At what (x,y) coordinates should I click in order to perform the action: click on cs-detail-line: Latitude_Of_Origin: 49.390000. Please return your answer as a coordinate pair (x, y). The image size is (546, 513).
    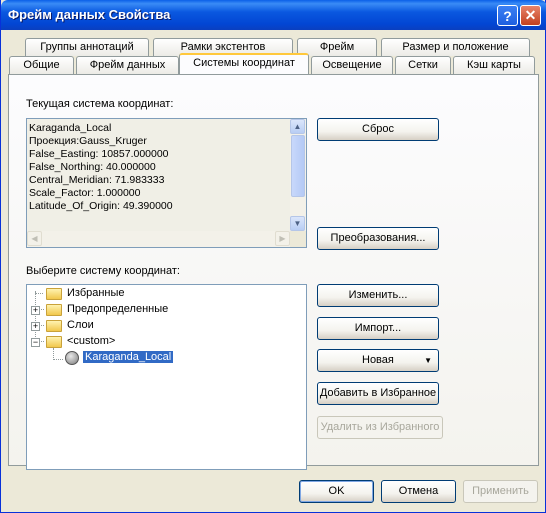
    Looking at the image, I should click on (101, 206).